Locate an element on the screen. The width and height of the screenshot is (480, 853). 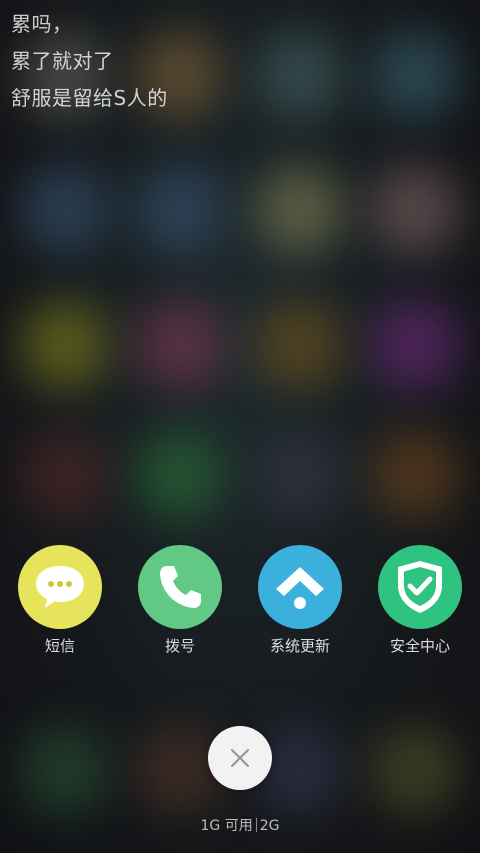
shortcut-label-system-update: 系统更新 is located at coordinates (299, 646).